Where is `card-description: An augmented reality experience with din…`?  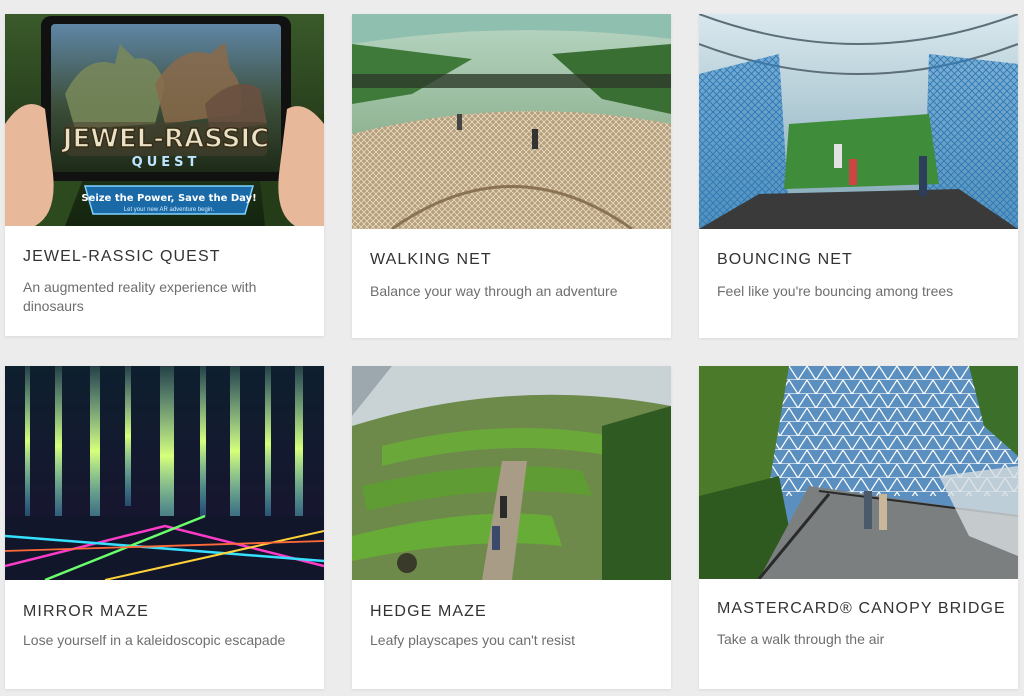
card-description: An augmented reality experience with din… is located at coordinates (140, 296).